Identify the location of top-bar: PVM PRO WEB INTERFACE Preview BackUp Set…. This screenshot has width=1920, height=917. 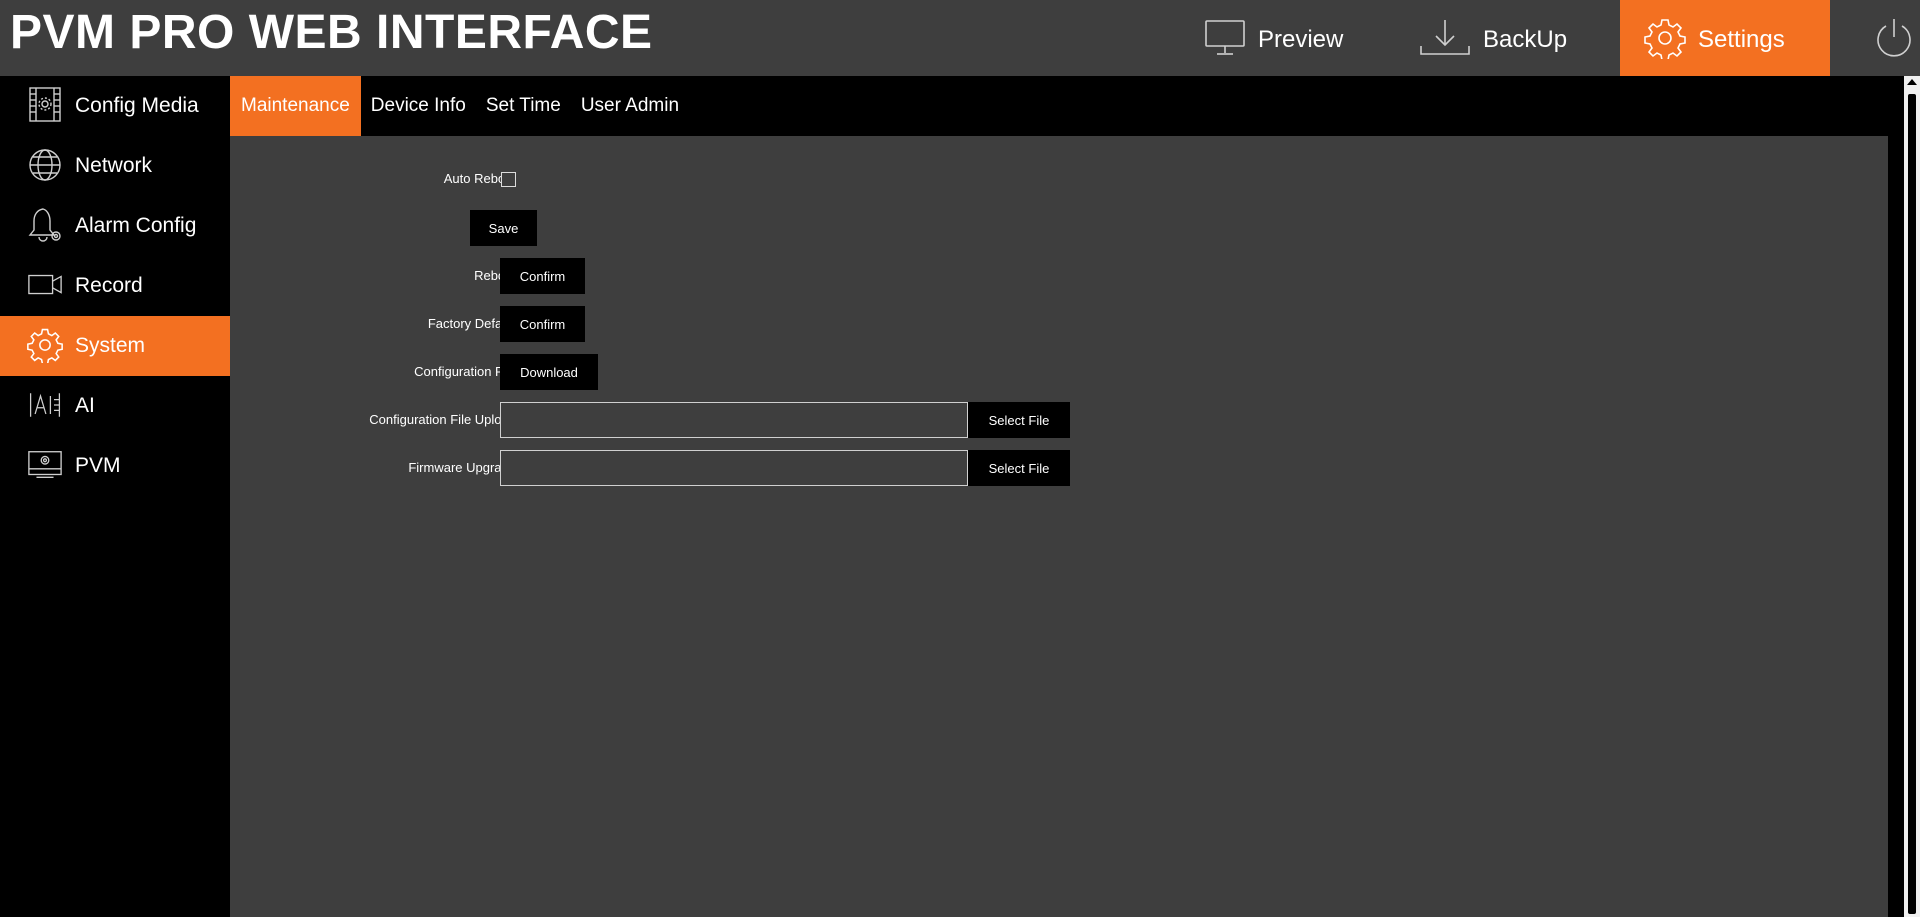
(960, 38).